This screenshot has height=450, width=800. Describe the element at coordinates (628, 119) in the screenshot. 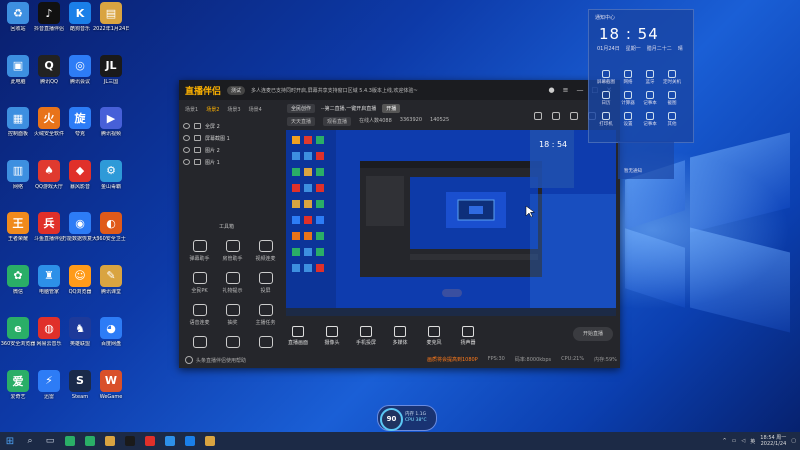

I see `quick-action: 设置` at that location.